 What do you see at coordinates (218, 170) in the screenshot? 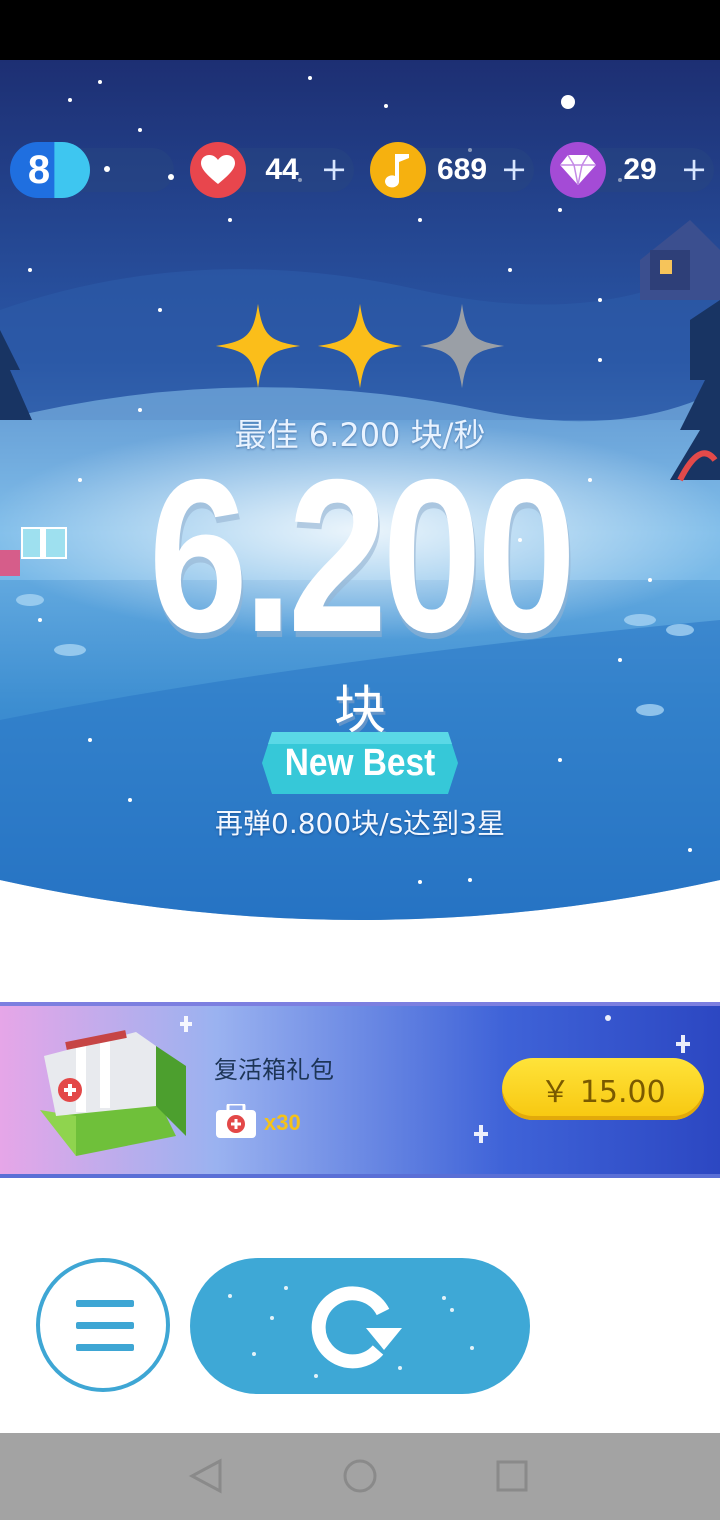
I see `heart-icon` at bounding box center [218, 170].